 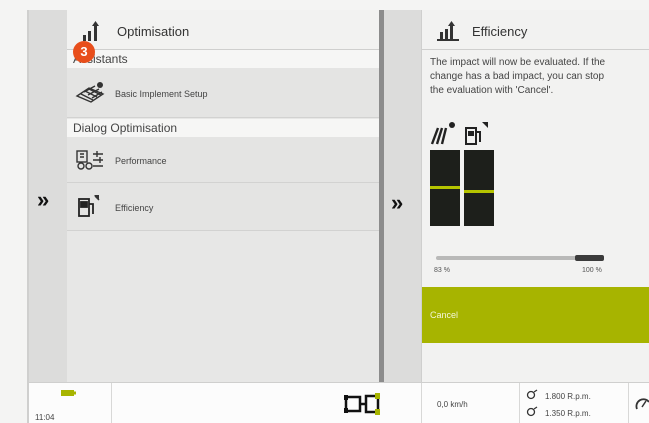 What do you see at coordinates (68, 393) in the screenshot?
I see `battery-icon` at bounding box center [68, 393].